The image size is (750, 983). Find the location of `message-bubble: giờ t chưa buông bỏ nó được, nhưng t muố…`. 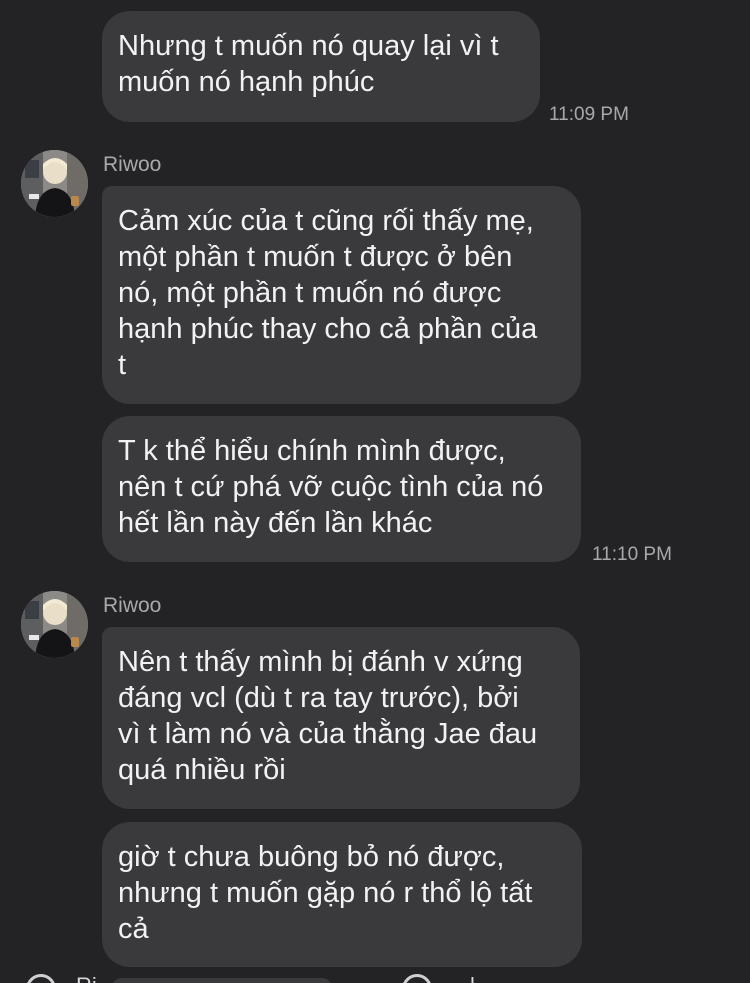

message-bubble: giờ t chưa buông bỏ nó được, nhưng t muố… is located at coordinates (342, 894).